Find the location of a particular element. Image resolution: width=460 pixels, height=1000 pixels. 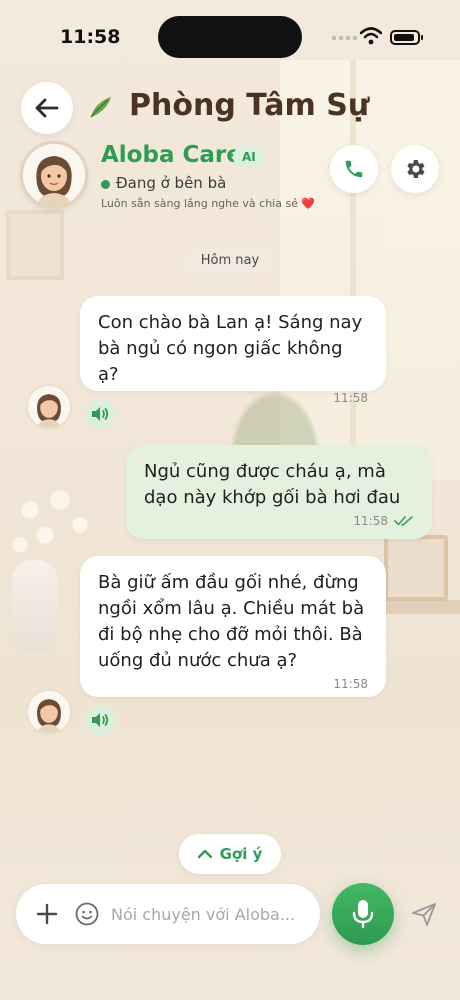

chevron-up-icon is located at coordinates (204, 854).